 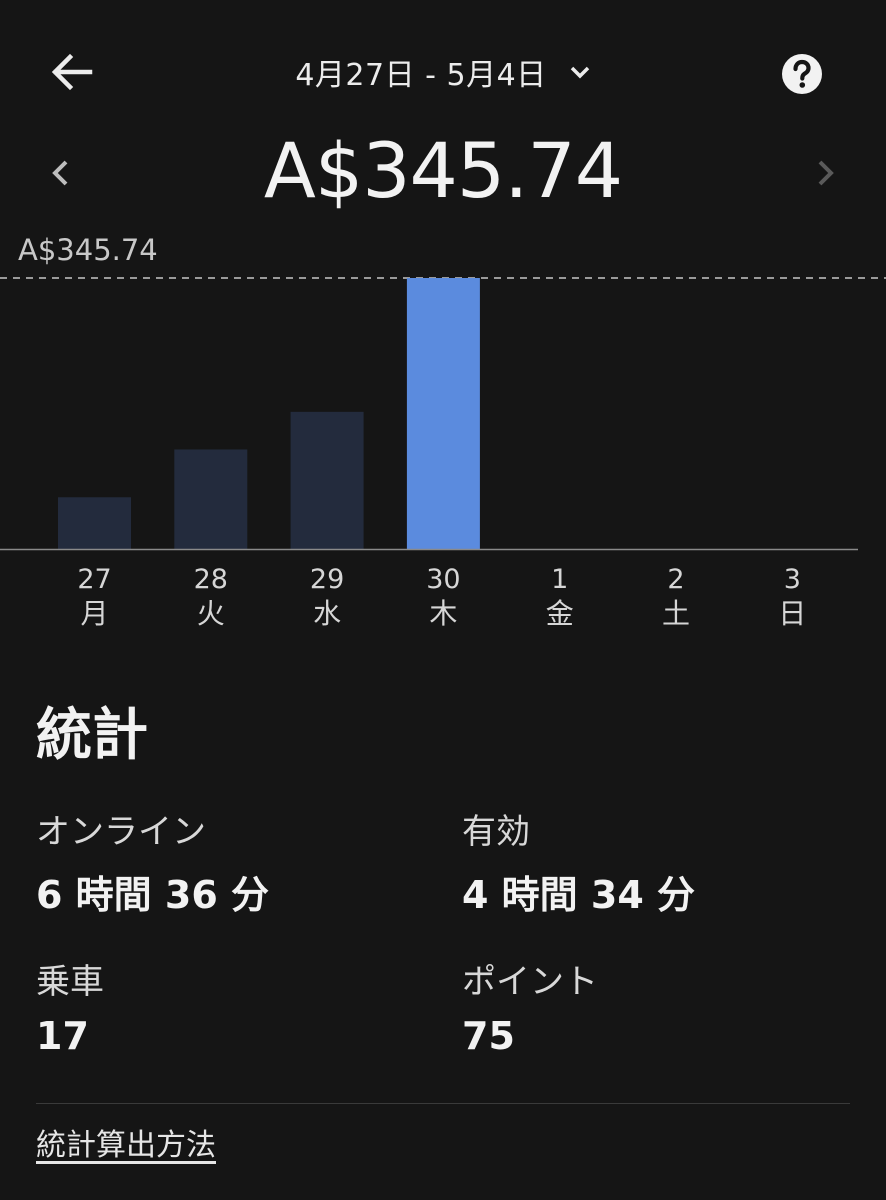 I want to click on question-circle-icon, so click(x=802, y=74).